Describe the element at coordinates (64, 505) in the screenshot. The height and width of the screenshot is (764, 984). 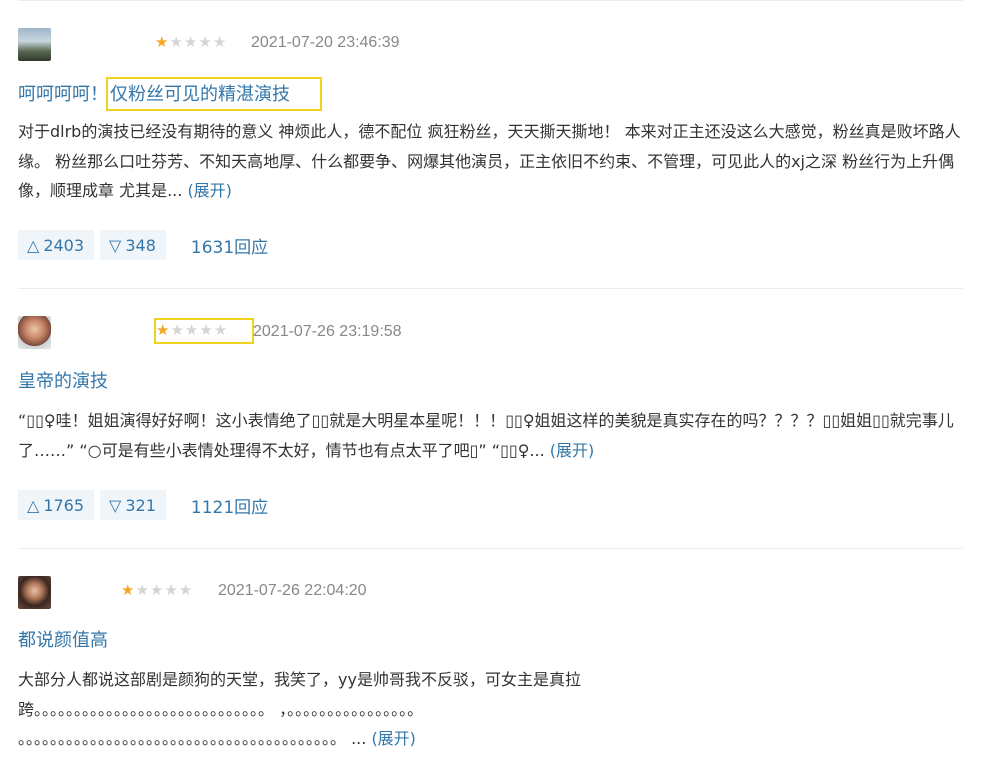
I see `upvote-count: 1765` at that location.